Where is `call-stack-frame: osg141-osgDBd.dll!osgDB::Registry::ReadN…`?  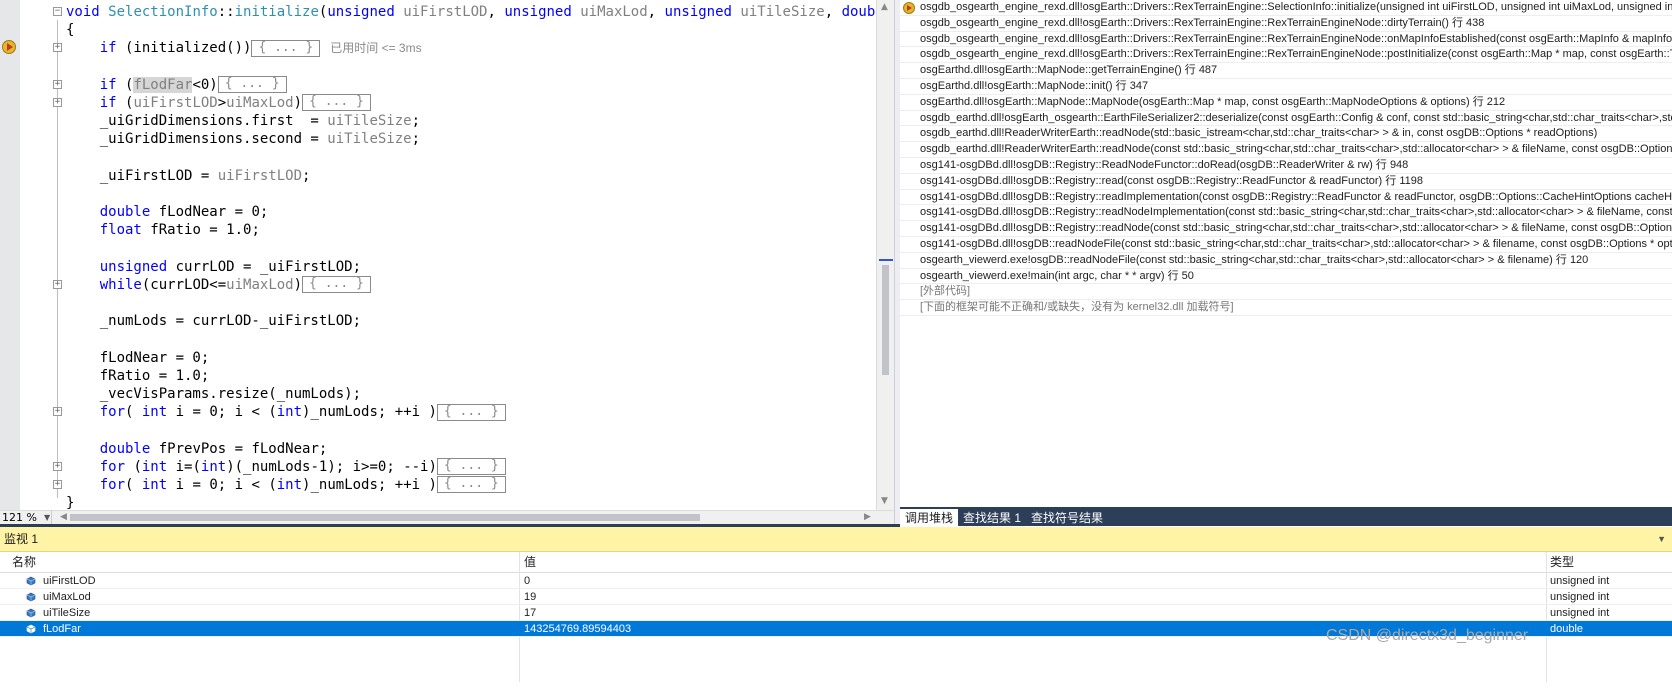
call-stack-frame: osg141-osgDBd.dll!osgDB::Registry::ReadN… is located at coordinates (1286, 166).